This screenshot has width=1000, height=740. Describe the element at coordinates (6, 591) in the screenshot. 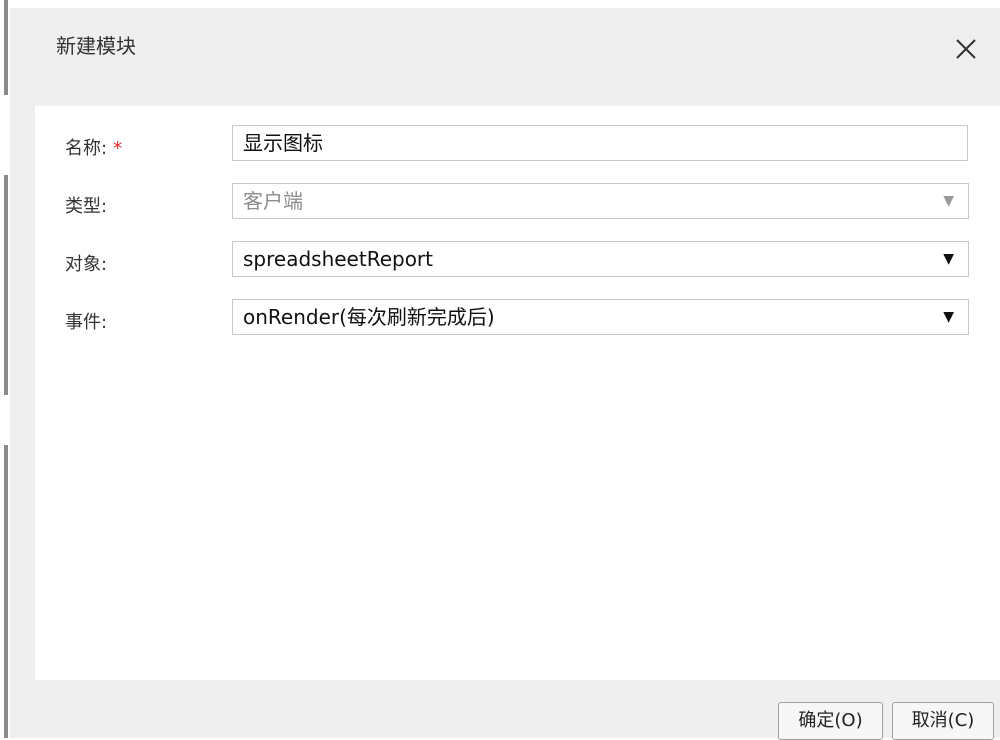

I see `edge-bar-bottom` at that location.